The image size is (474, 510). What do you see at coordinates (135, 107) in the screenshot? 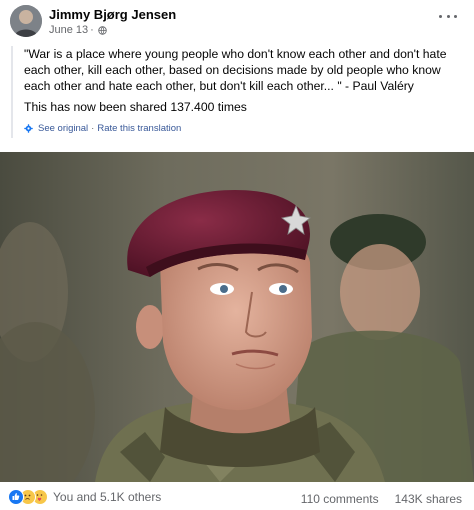
I see `share-note: This has now been shared 137.400 times` at bounding box center [135, 107].